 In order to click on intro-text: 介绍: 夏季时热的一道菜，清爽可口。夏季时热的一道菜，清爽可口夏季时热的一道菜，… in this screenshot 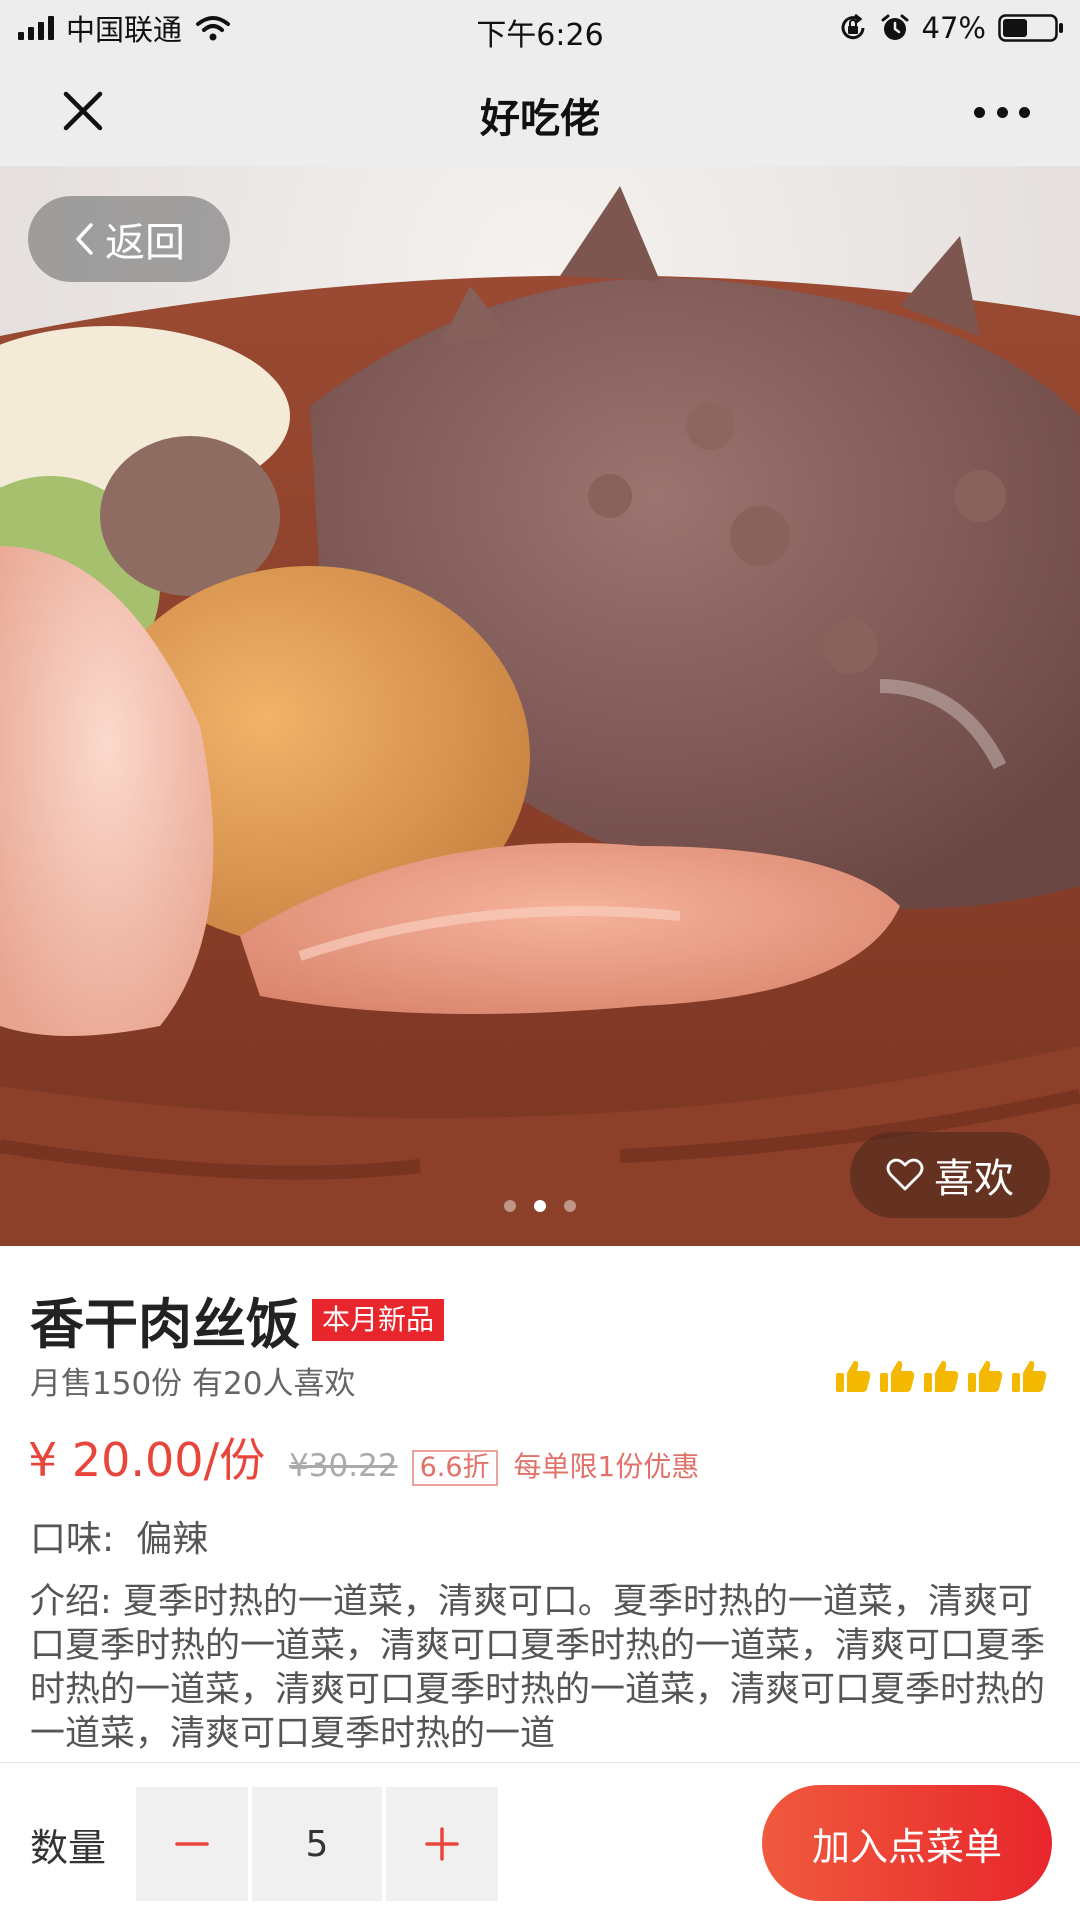, I will do `click(538, 1668)`.